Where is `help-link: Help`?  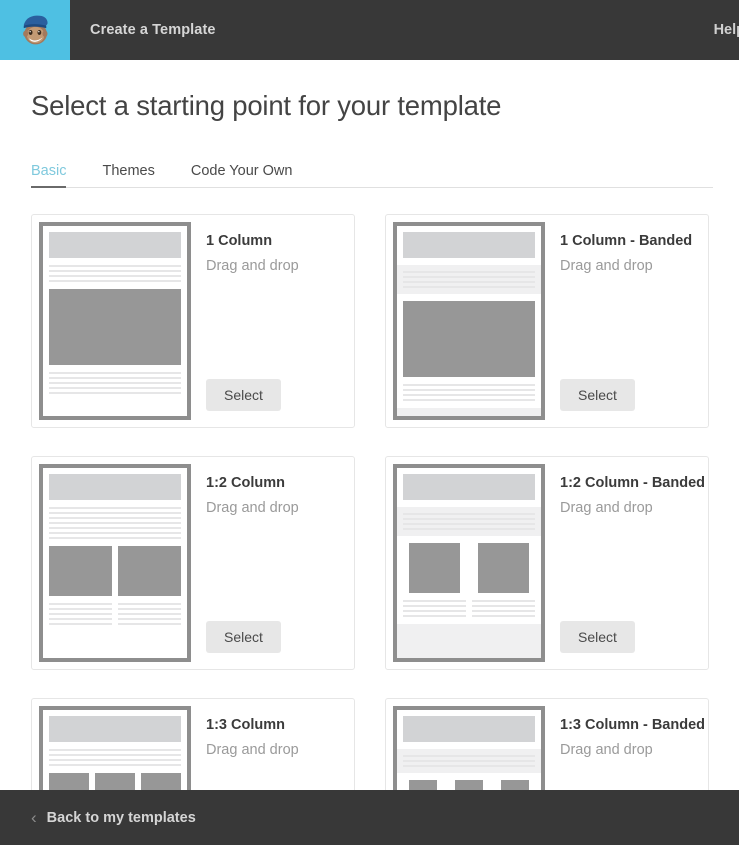 help-link: Help is located at coordinates (726, 30).